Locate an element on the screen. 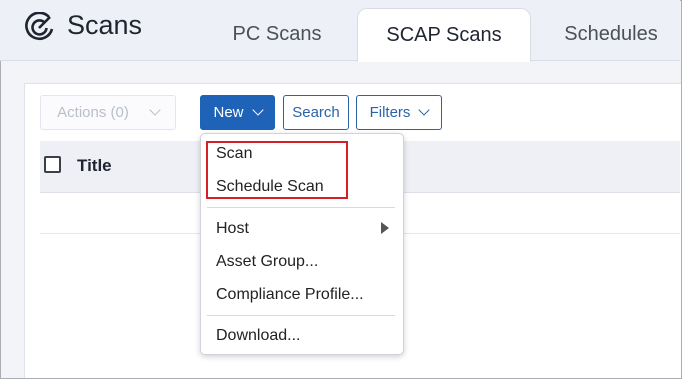 This screenshot has height=379, width=682. new-button: New is located at coordinates (237, 112).